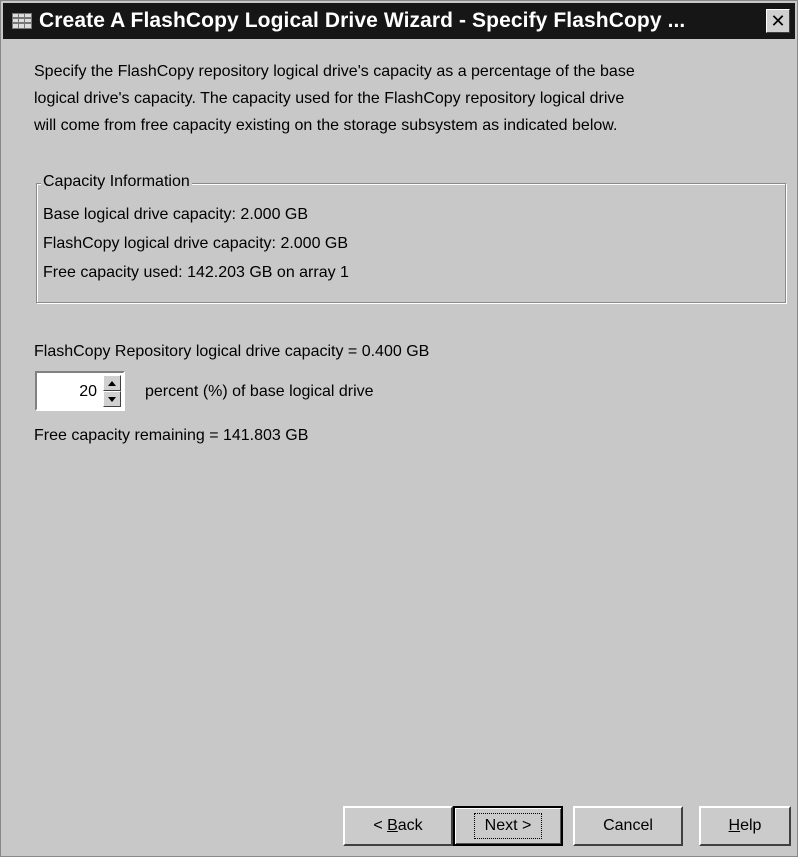 Image resolution: width=798 pixels, height=857 pixels. I want to click on percent-spinner: 20, so click(80, 391).